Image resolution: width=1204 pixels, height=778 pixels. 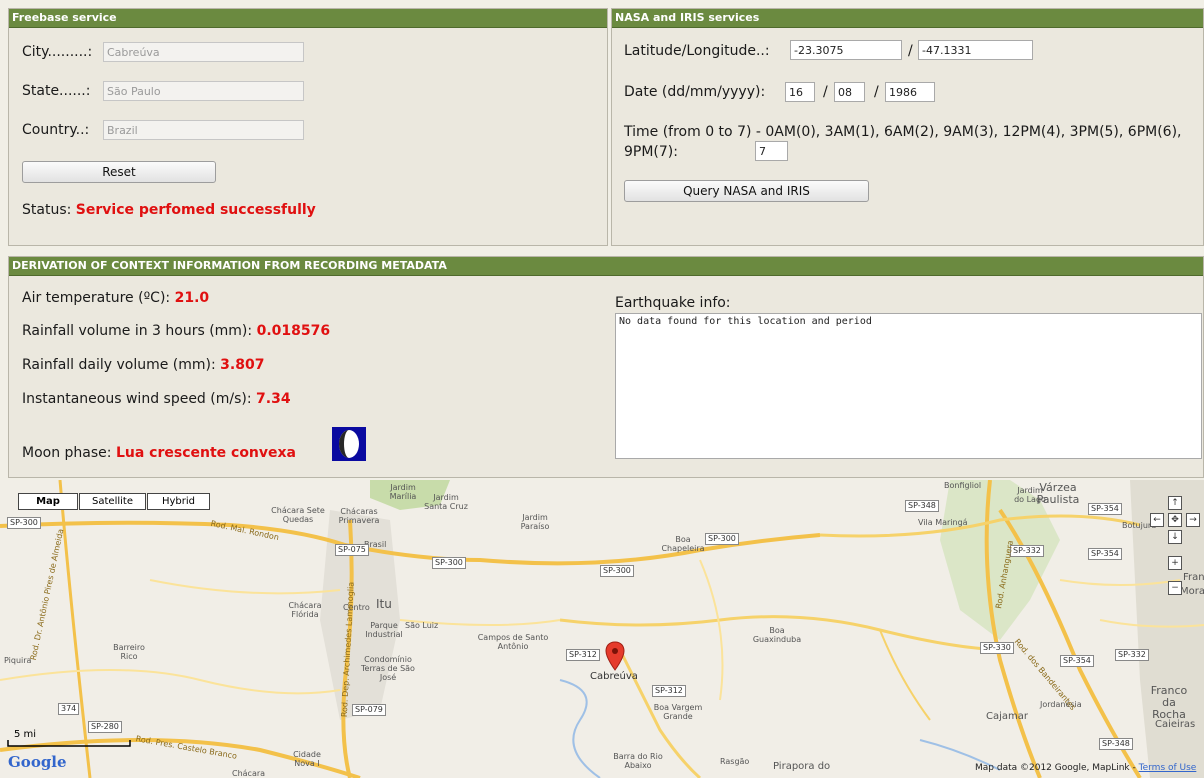 What do you see at coordinates (943, 522) in the screenshot?
I see `map-place-label: Vila Maringá` at bounding box center [943, 522].